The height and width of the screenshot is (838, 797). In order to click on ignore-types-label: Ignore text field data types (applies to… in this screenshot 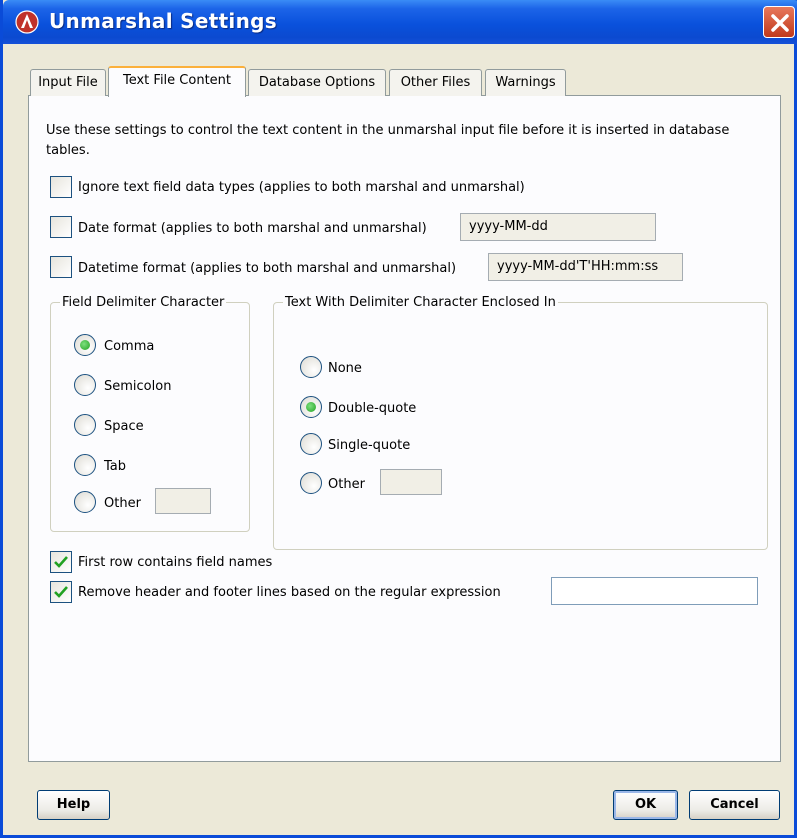, I will do `click(301, 187)`.